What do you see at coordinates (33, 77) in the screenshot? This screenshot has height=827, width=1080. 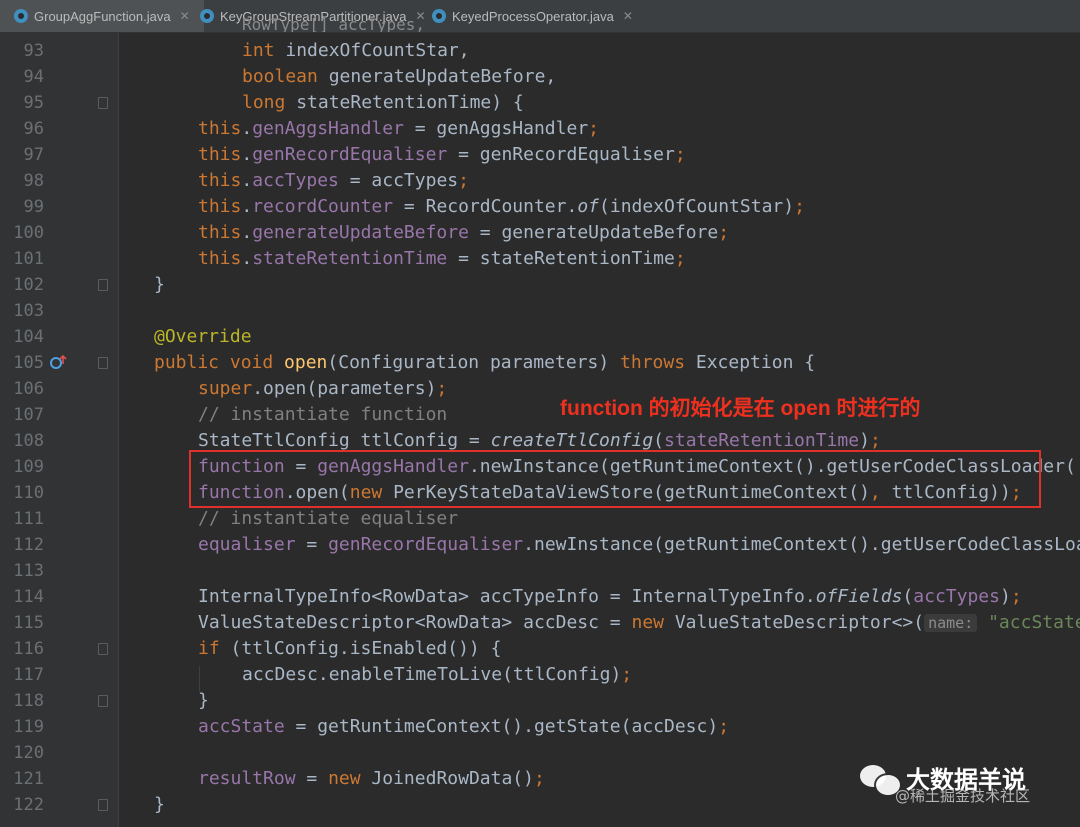 I see `line-number: 94` at bounding box center [33, 77].